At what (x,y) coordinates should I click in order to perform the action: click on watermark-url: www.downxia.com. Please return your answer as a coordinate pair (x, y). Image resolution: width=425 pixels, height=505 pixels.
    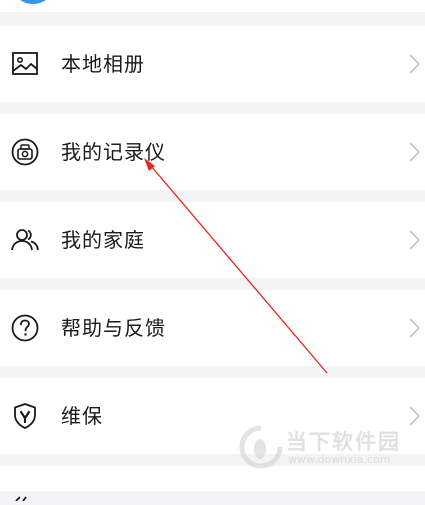
    Looking at the image, I should click on (339, 459).